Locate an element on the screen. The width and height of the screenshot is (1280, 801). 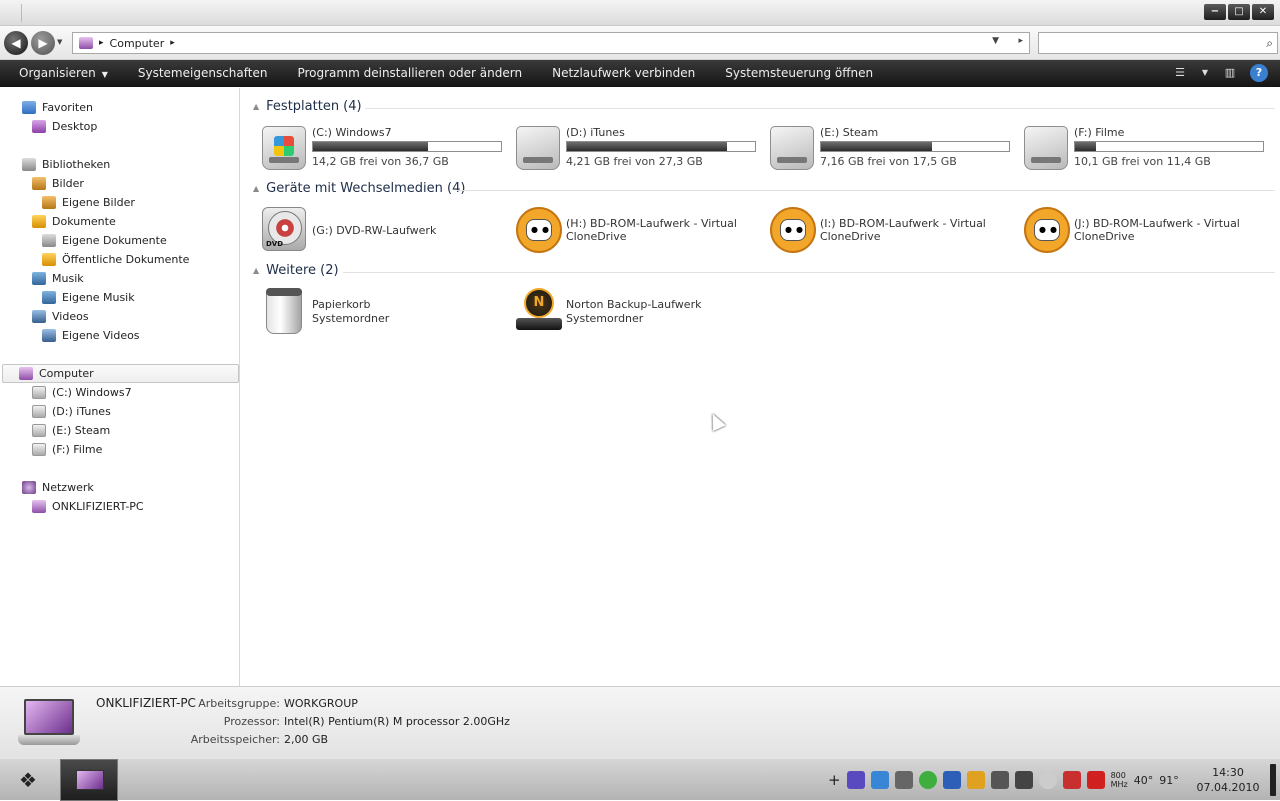
recycle-bin-tile: Papierkorb Systemordner is located at coordinates (387, 313).